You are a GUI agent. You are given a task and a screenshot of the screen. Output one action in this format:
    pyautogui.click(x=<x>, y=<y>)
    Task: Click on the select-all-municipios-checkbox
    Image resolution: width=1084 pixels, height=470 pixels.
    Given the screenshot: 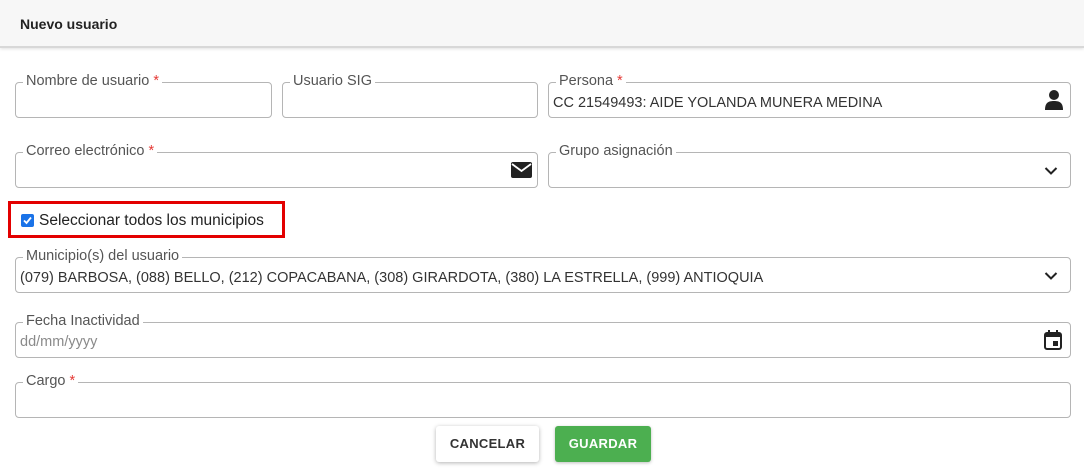 What is the action you would take?
    pyautogui.click(x=27, y=220)
    